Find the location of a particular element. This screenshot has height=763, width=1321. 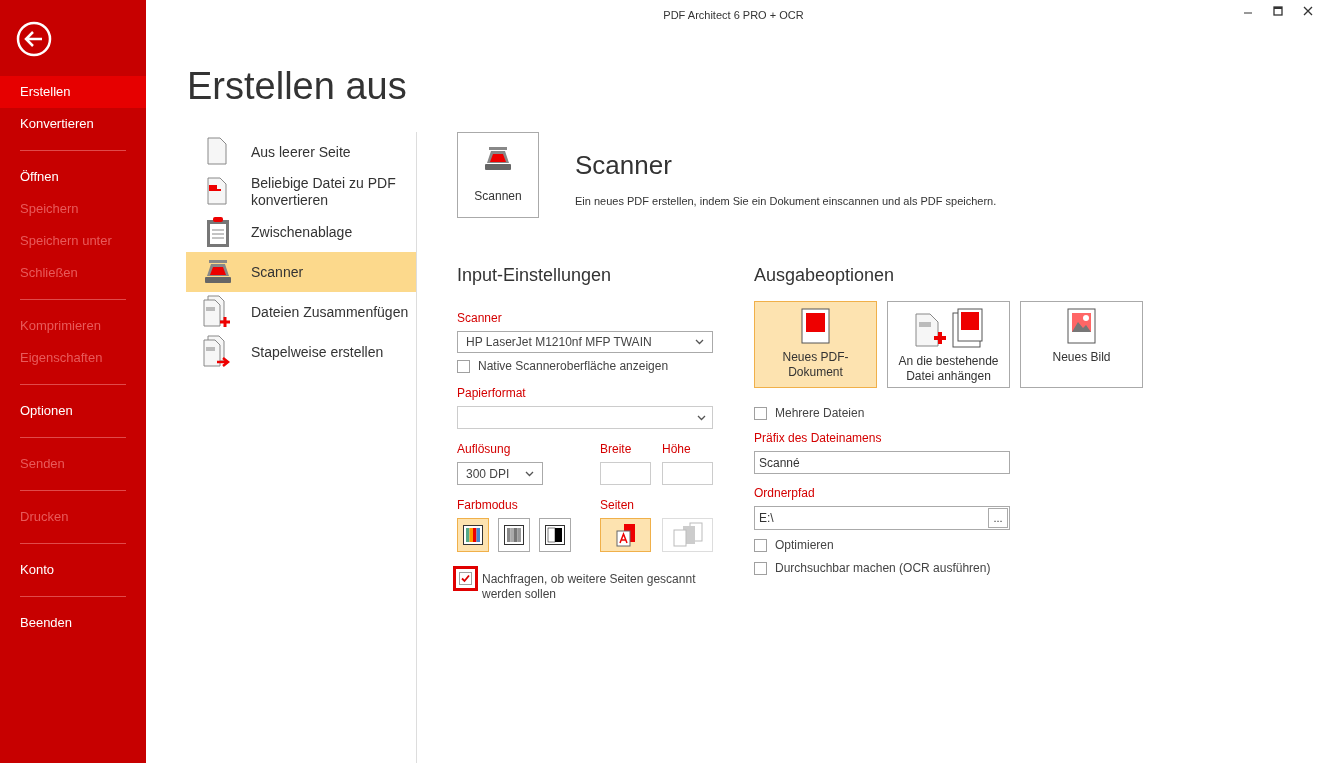

scan-button: Scannen is located at coordinates (498, 175).